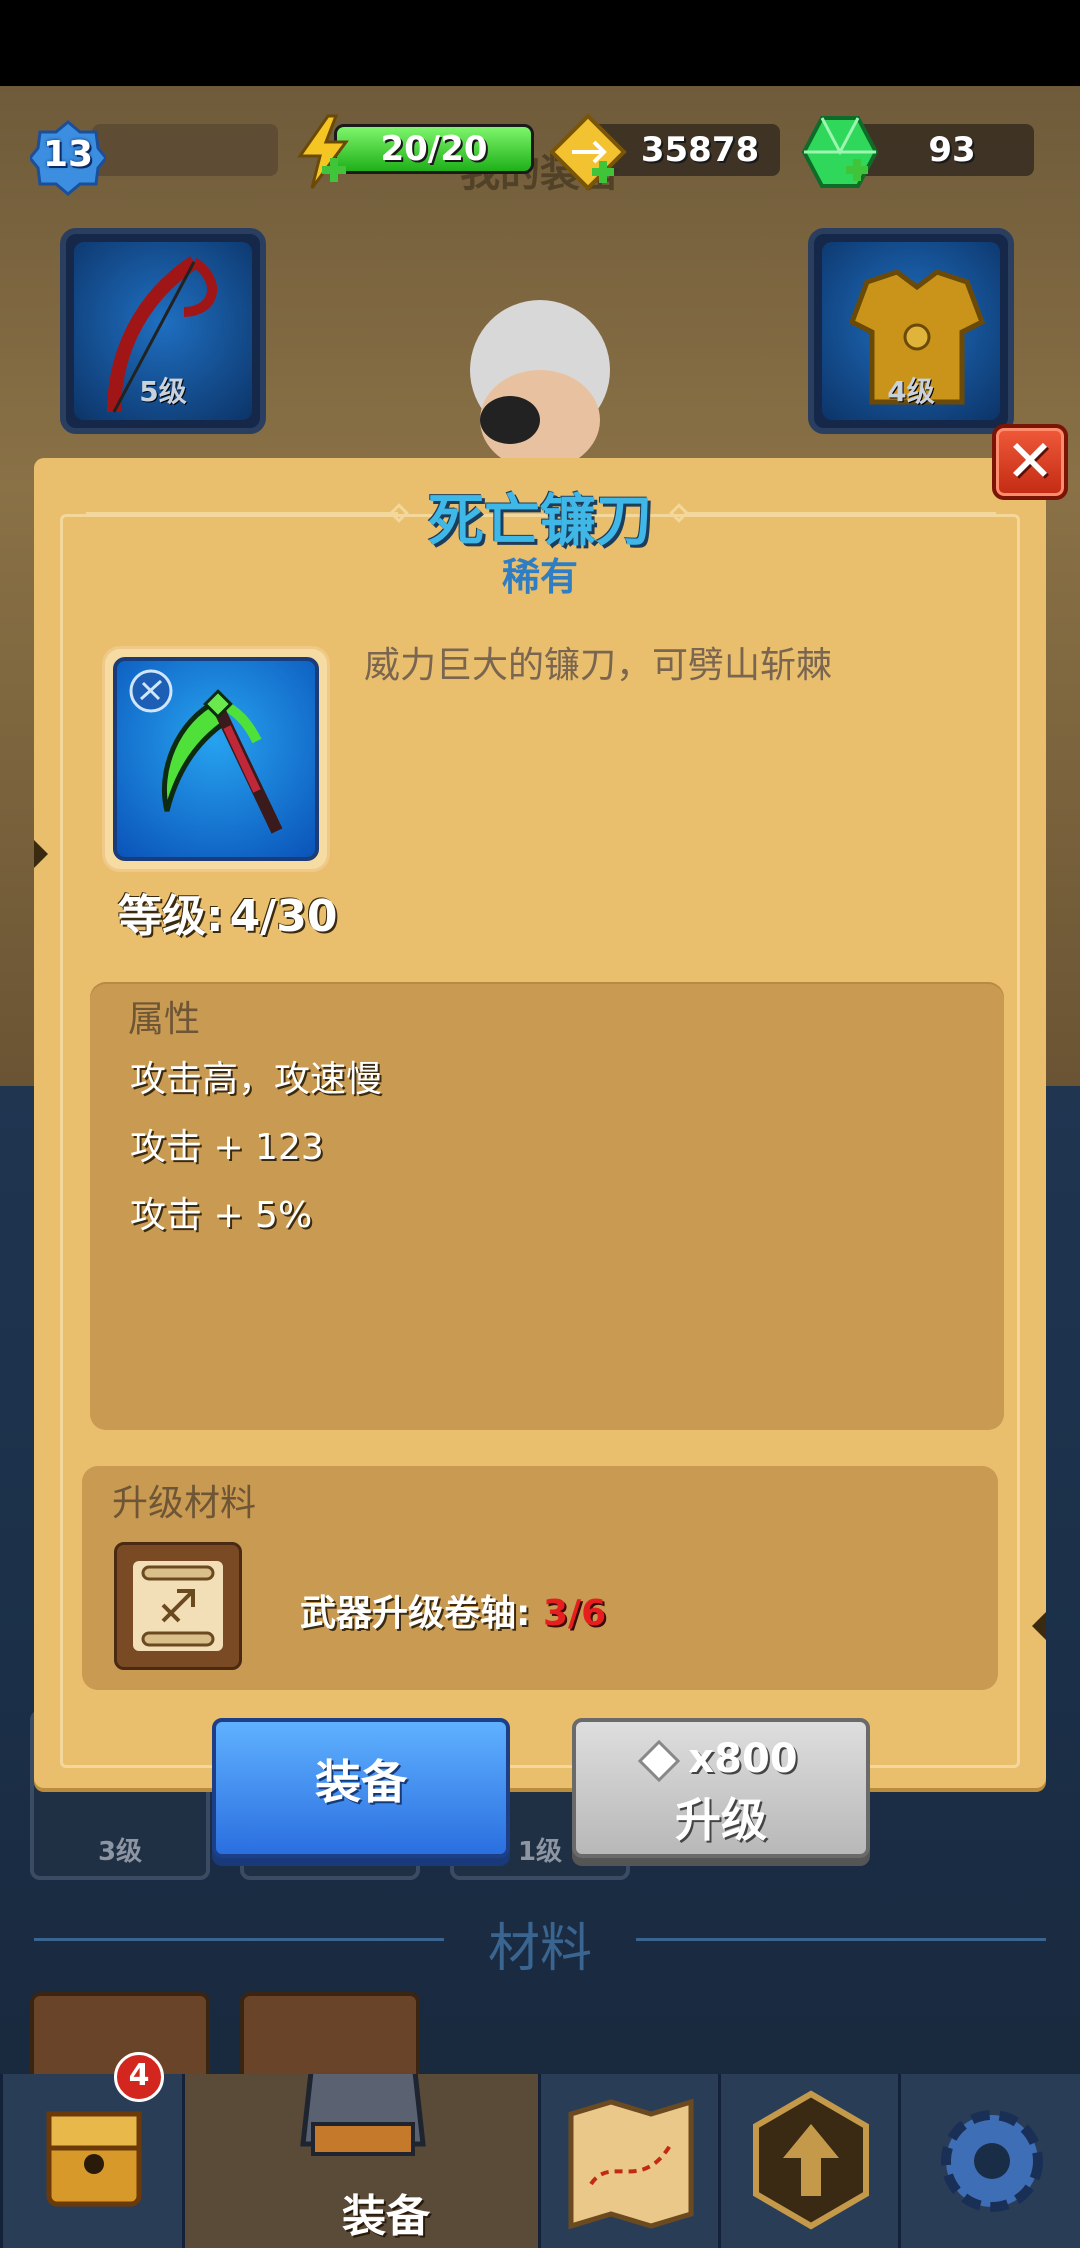 The width and height of the screenshot is (1080, 2248). I want to click on upgrade-button-label: 升级, so click(721, 1820).